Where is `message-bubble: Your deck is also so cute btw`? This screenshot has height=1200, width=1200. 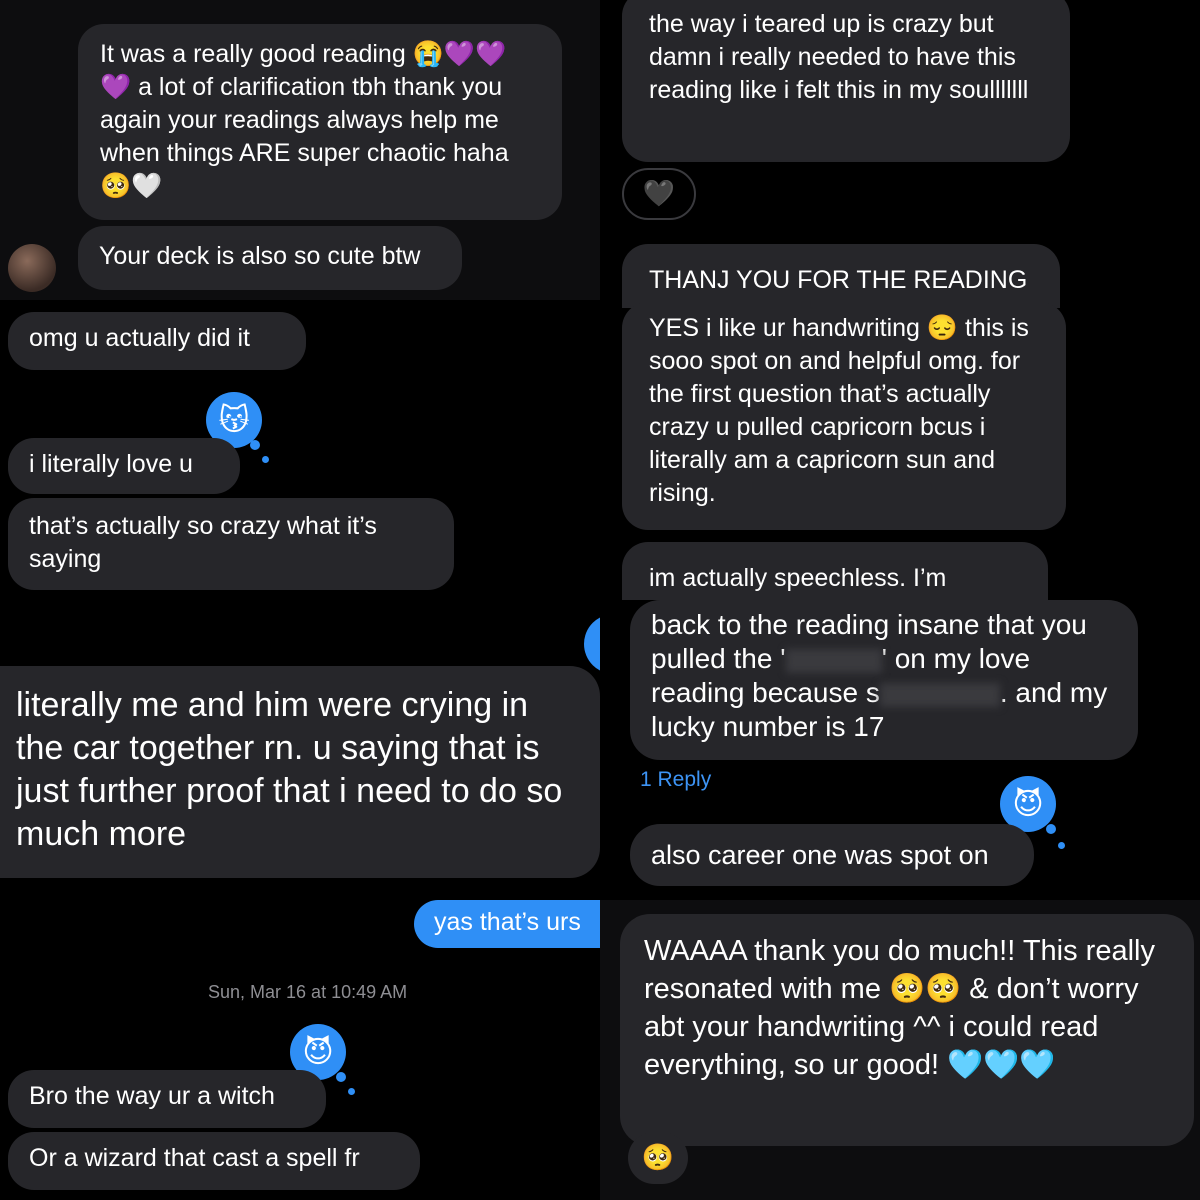 message-bubble: Your deck is also so cute btw is located at coordinates (270, 258).